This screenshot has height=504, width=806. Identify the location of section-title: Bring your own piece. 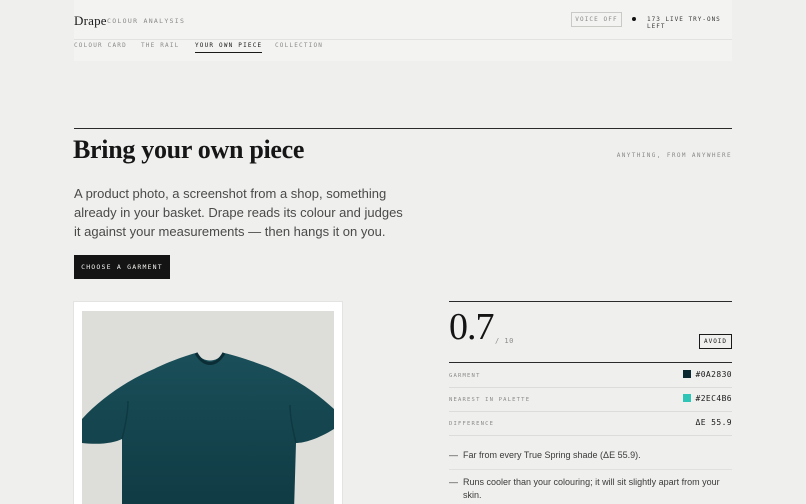
(189, 149).